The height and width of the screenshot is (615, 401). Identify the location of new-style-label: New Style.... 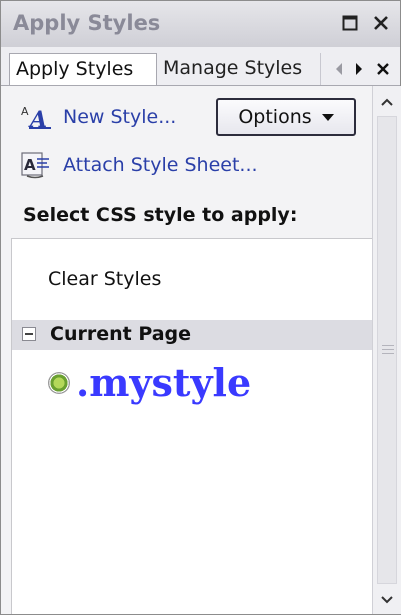
(120, 117).